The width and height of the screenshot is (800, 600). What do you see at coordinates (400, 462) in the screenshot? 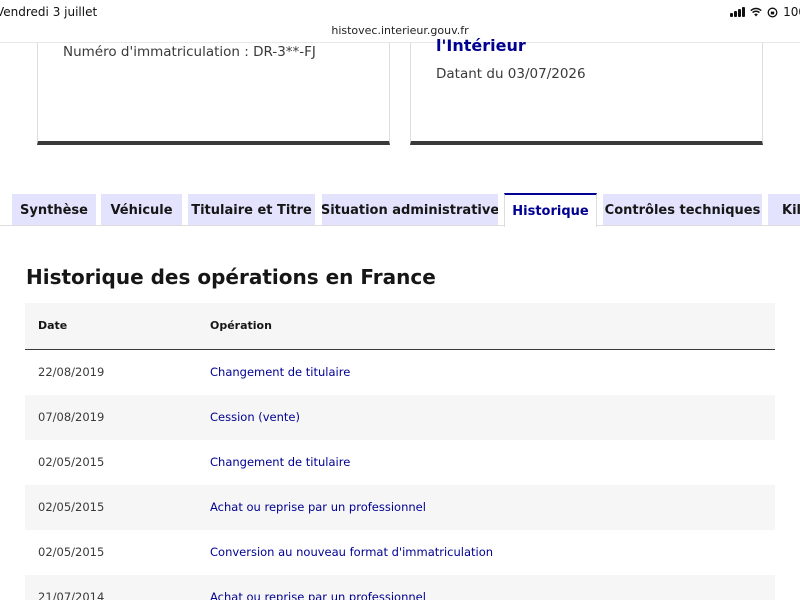
I see `table-row: 02/05/2015 Changement de titulaire` at bounding box center [400, 462].